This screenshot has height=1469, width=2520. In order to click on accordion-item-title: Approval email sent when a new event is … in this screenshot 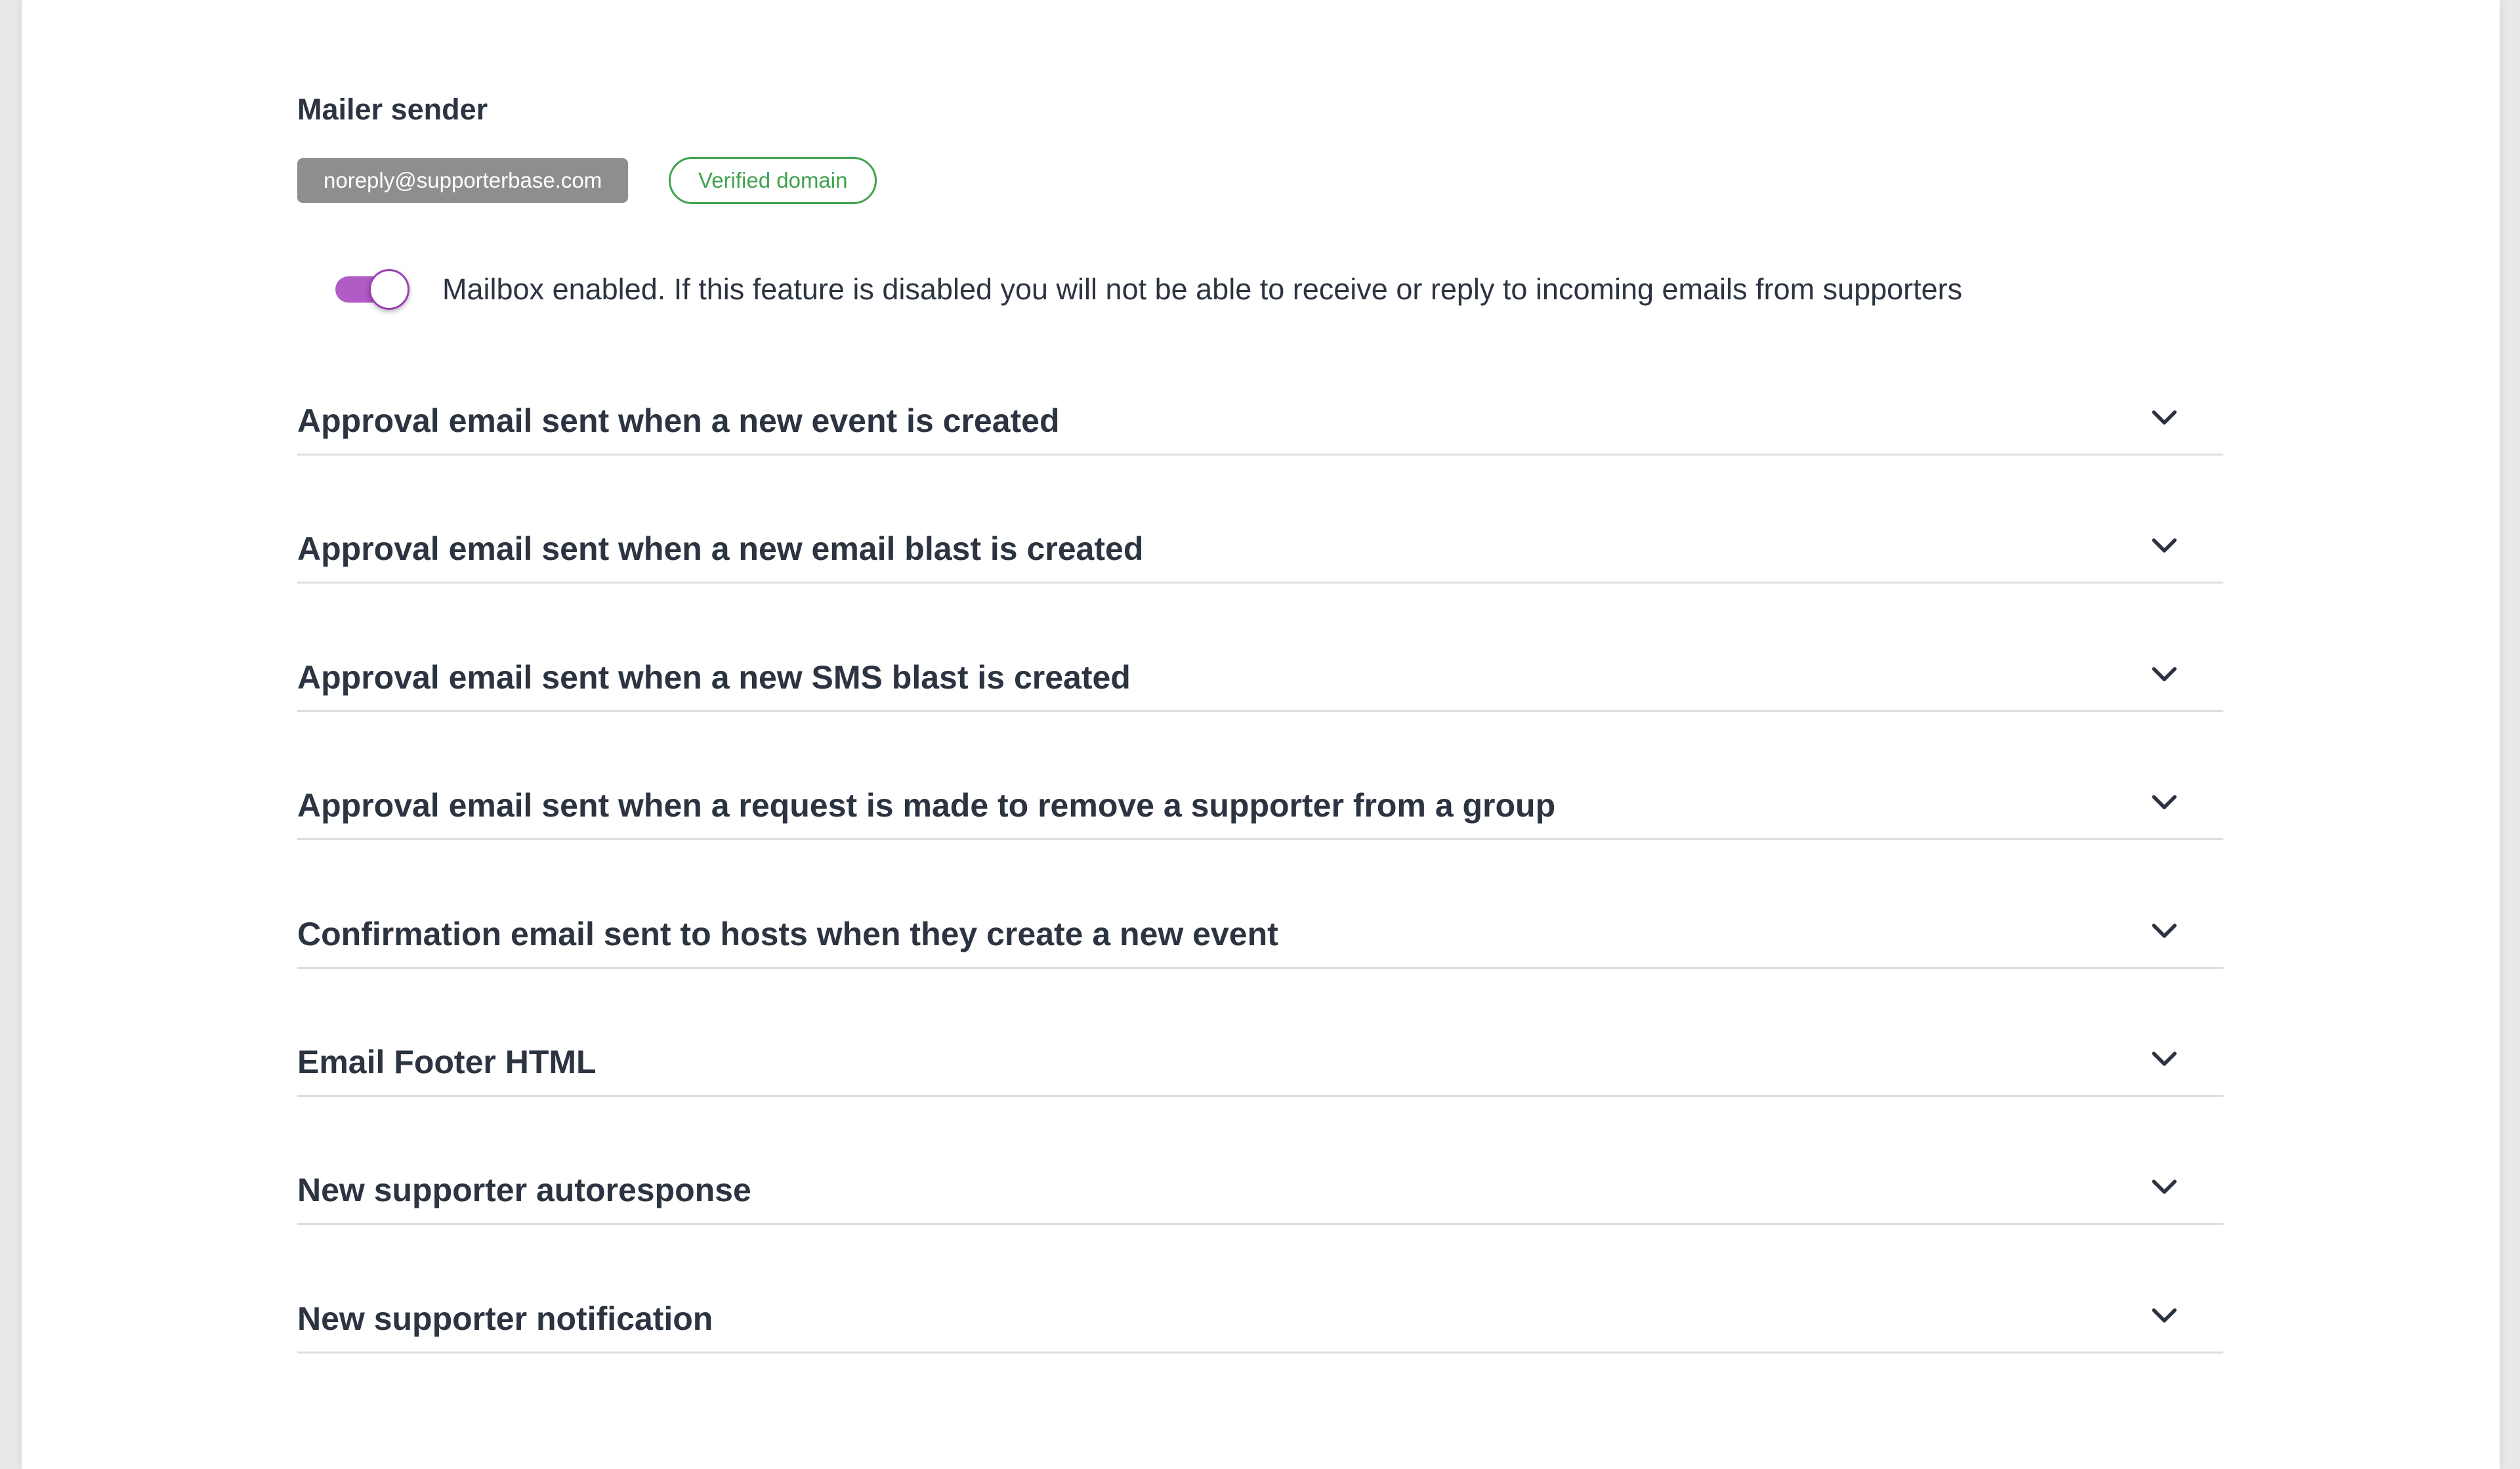, I will do `click(678, 421)`.